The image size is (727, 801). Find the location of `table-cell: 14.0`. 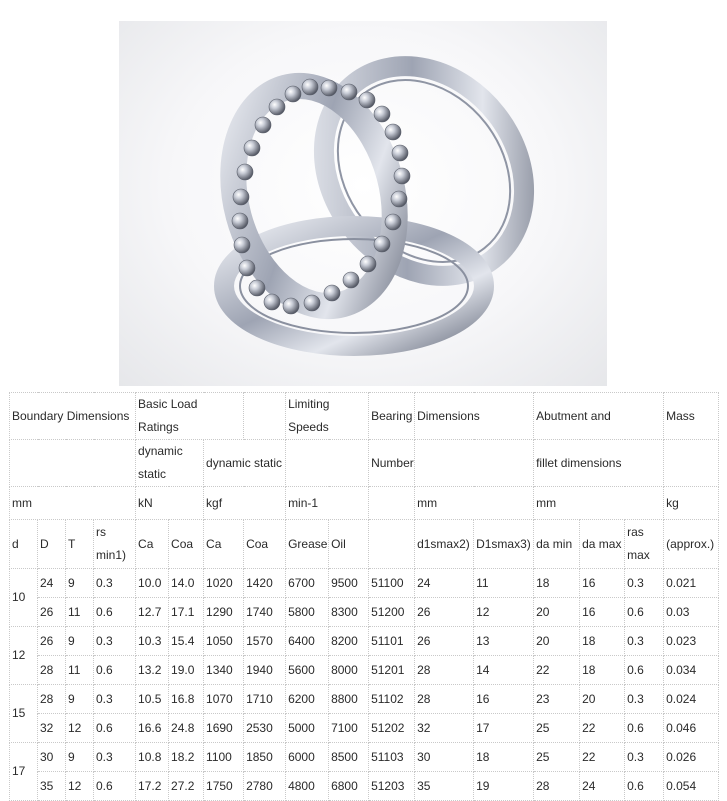

table-cell: 14.0 is located at coordinates (186, 583).